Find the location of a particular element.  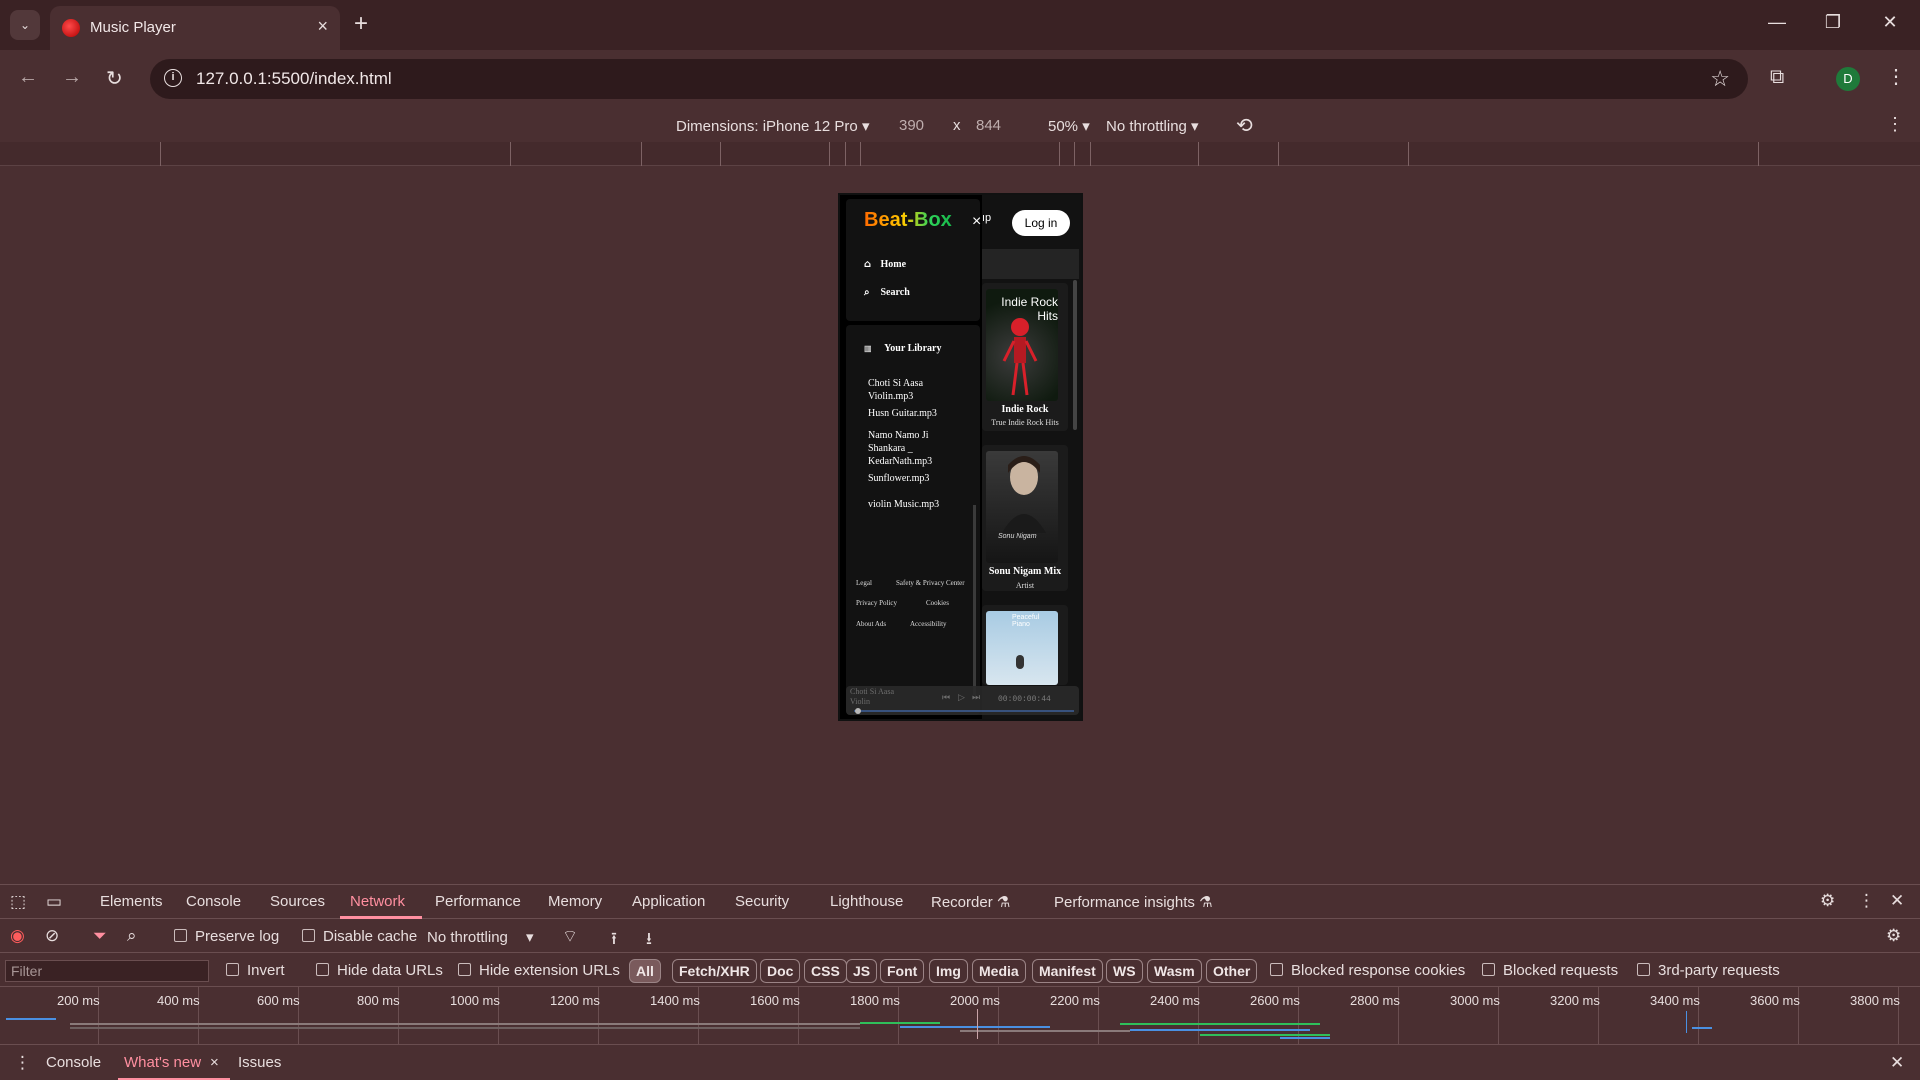

extensions-icon: ⧉ is located at coordinates (1777, 77).